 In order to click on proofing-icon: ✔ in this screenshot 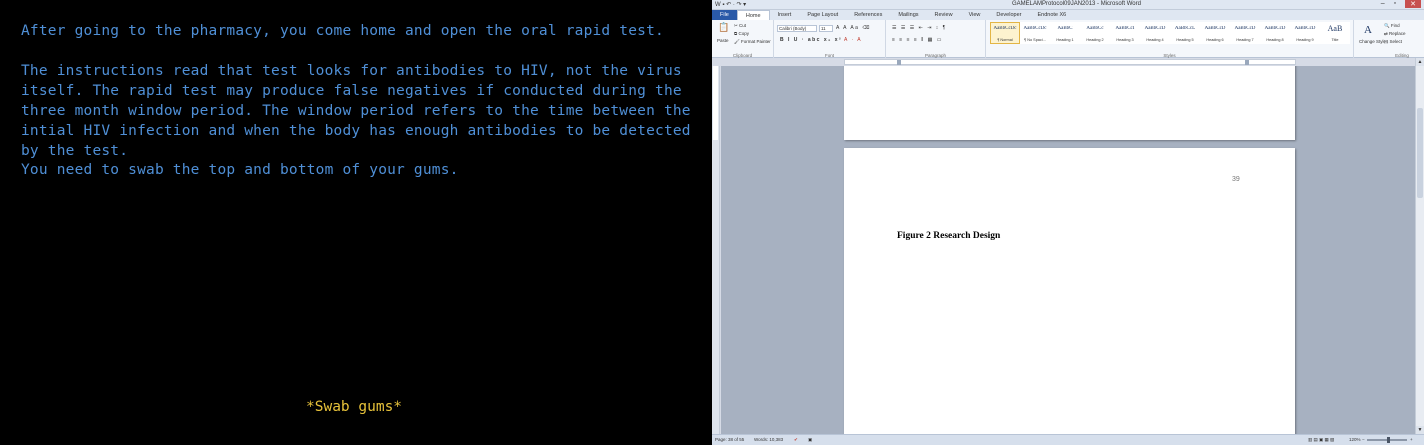, I will do `click(796, 440)`.